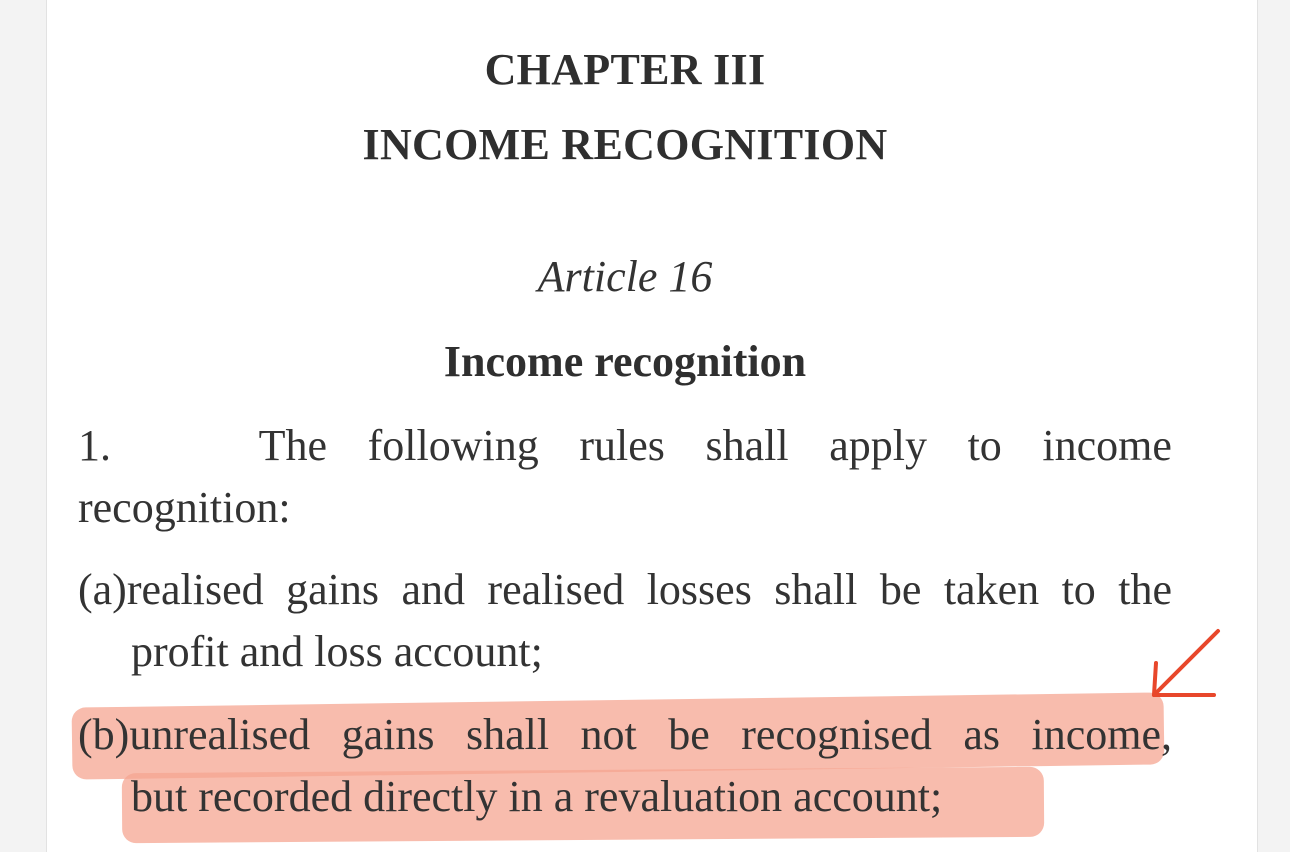 The image size is (1290, 852). I want to click on list-item-label: (a), so click(102, 589).